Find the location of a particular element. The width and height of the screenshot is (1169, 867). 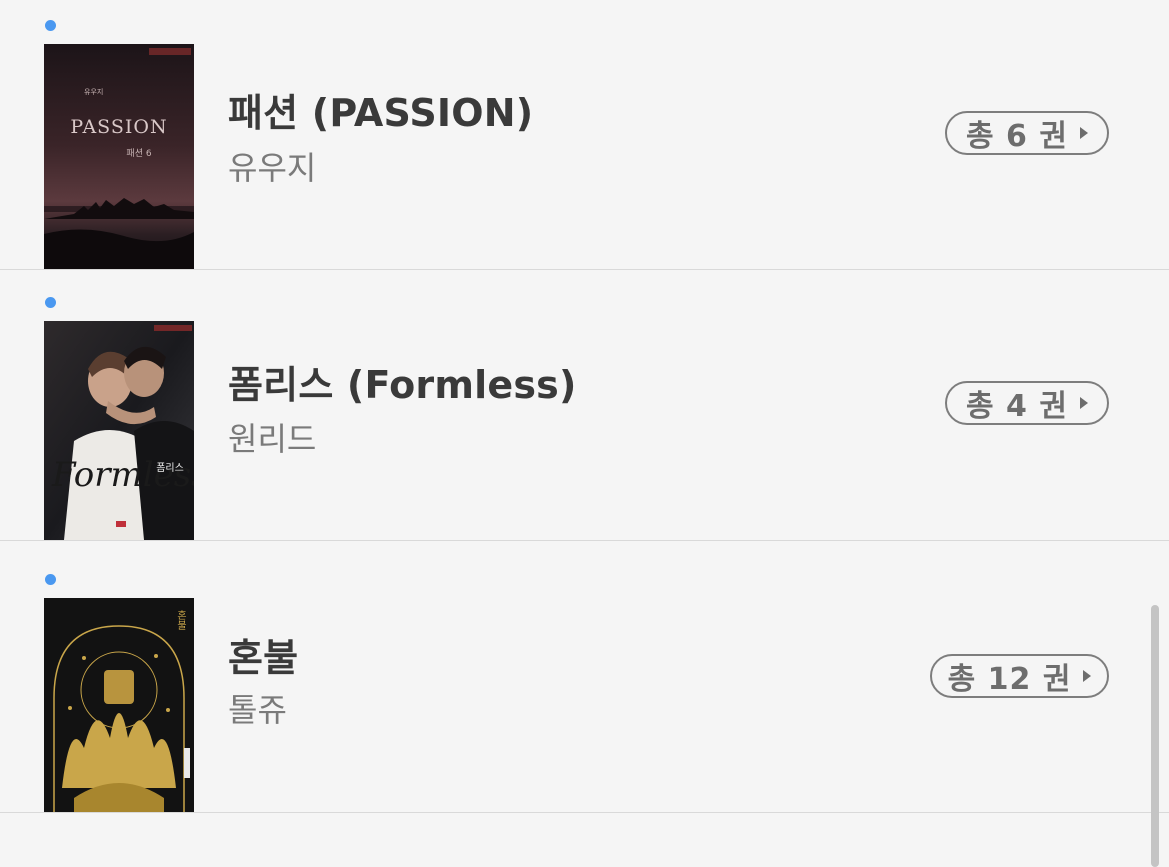

series-title: 폼리스 (Formless) is located at coordinates (402, 381).